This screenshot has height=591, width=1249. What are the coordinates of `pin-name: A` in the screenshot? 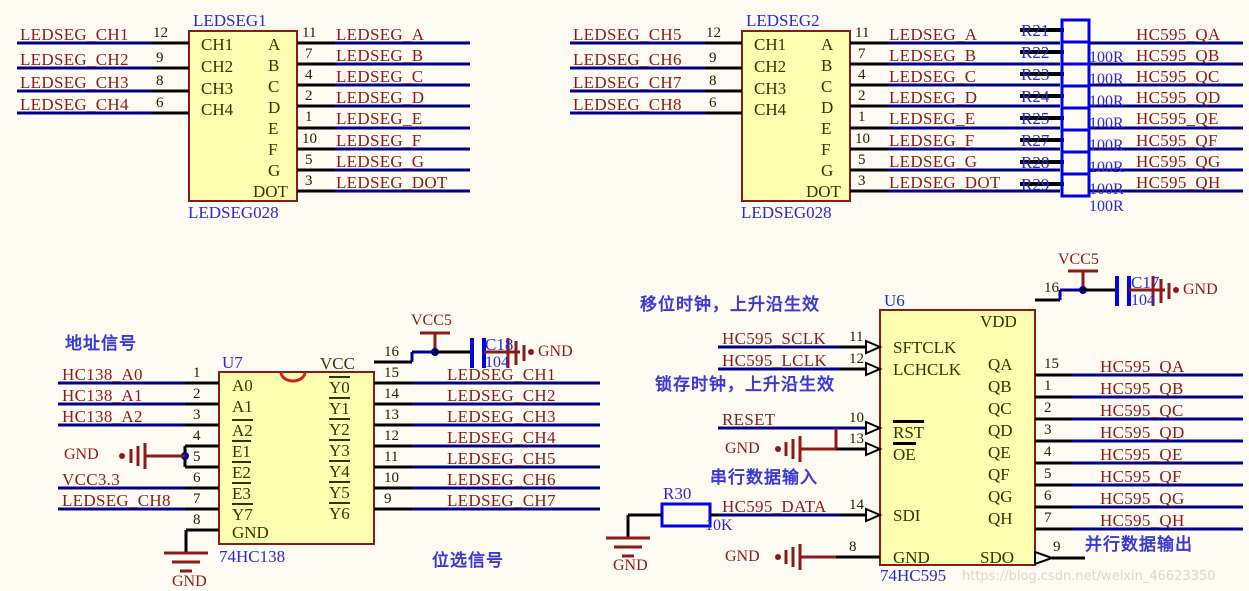 It's located at (274, 44).